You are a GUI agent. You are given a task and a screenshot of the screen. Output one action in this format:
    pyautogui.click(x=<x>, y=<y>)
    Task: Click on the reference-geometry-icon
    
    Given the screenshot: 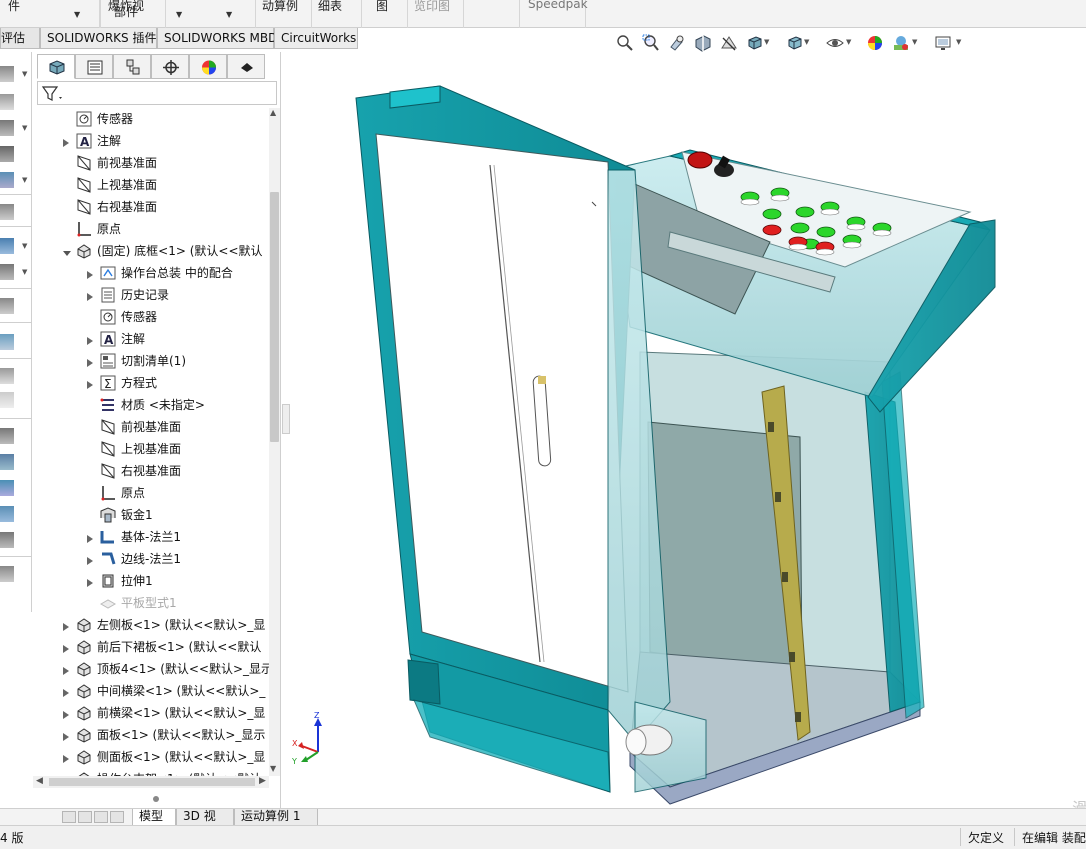 What is the action you would take?
    pyautogui.click(x=7, y=246)
    